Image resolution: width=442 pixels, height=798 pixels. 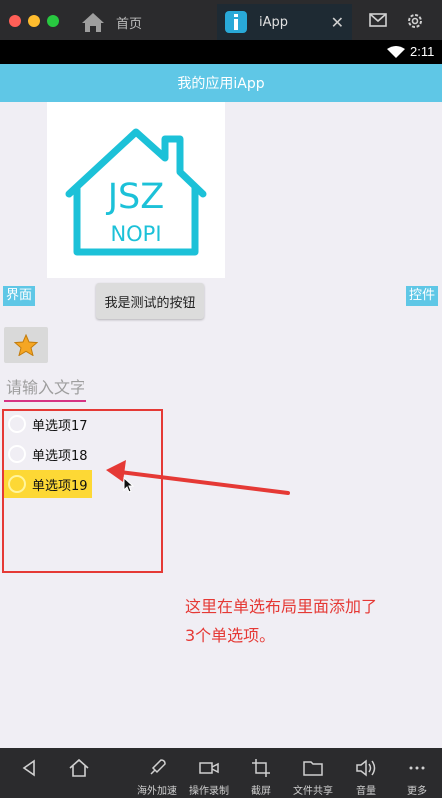 I want to click on text-input, so click(x=45, y=388).